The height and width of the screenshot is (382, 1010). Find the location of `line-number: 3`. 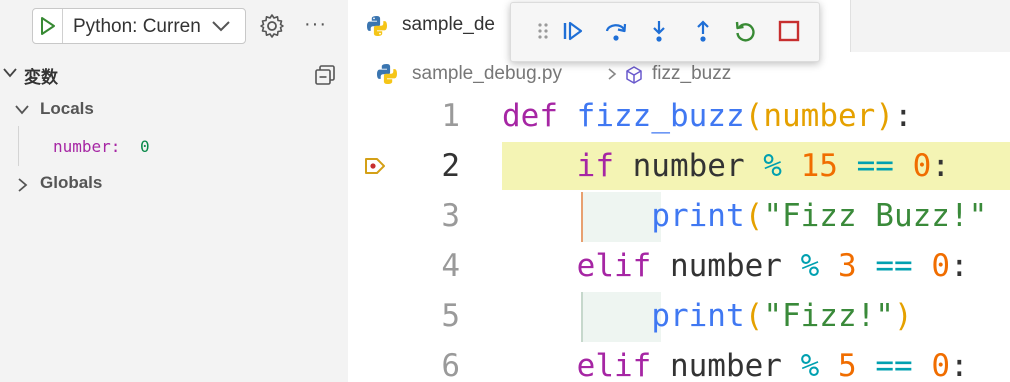

line-number: 3 is located at coordinates (450, 216).